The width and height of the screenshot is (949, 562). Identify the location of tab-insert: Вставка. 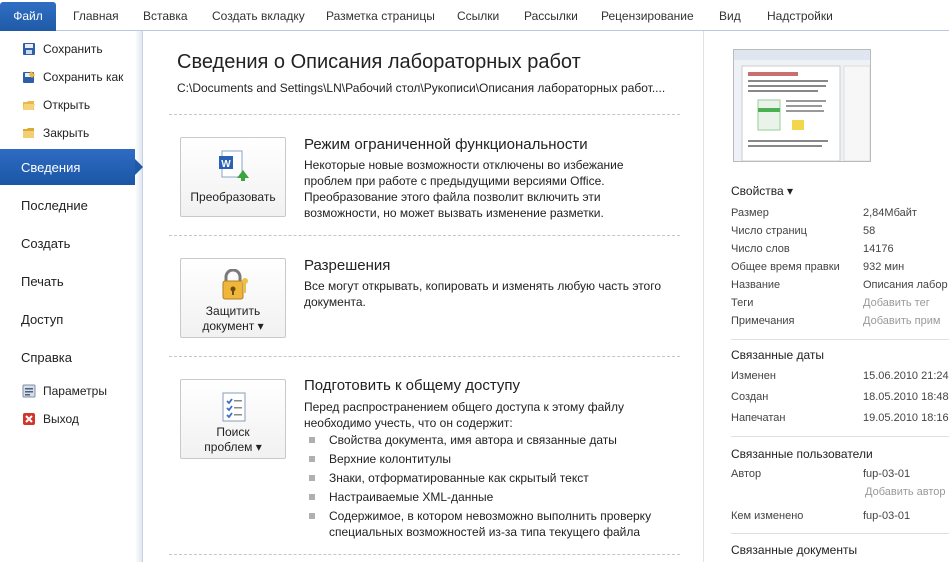
(165, 16).